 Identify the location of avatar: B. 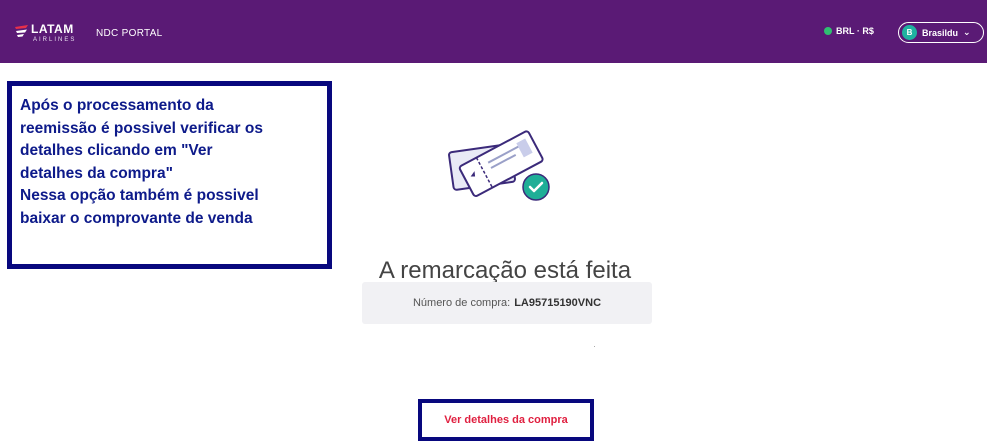
(909, 32).